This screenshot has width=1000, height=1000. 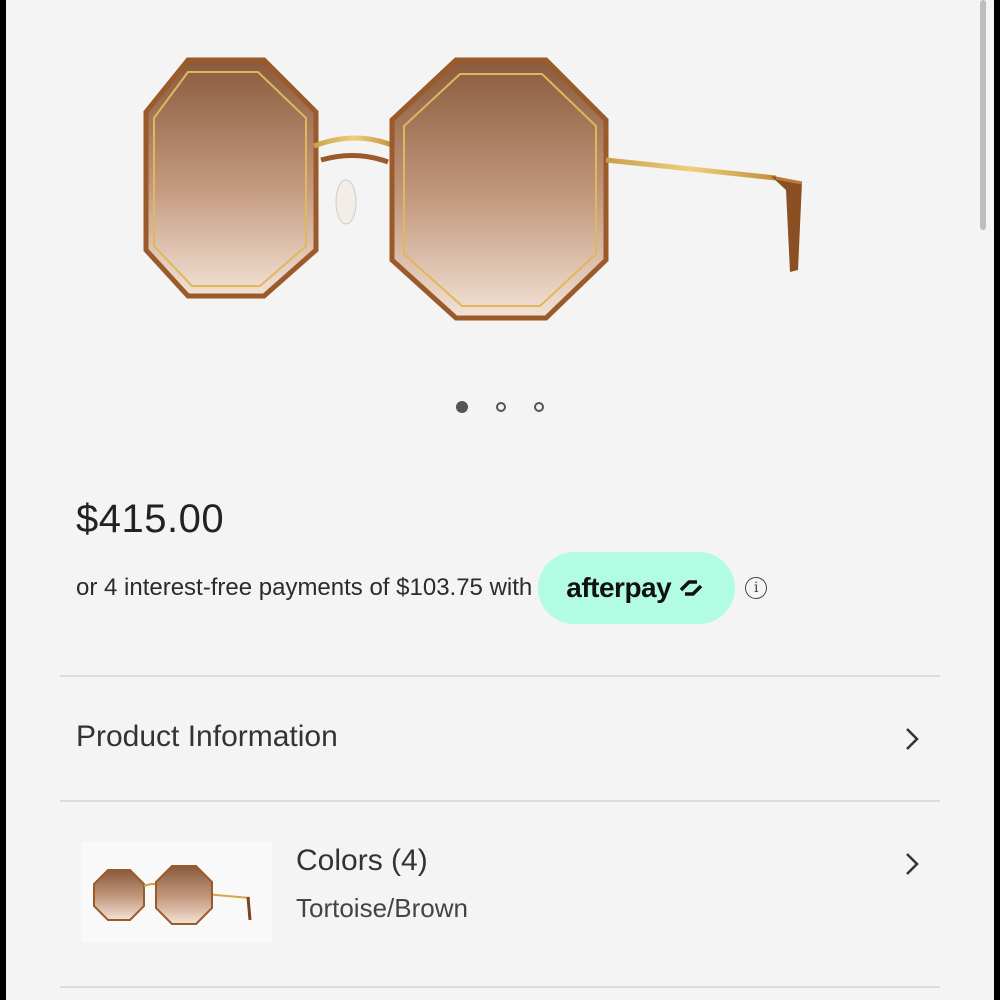 I want to click on product-information-label: Product Information, so click(x=207, y=736).